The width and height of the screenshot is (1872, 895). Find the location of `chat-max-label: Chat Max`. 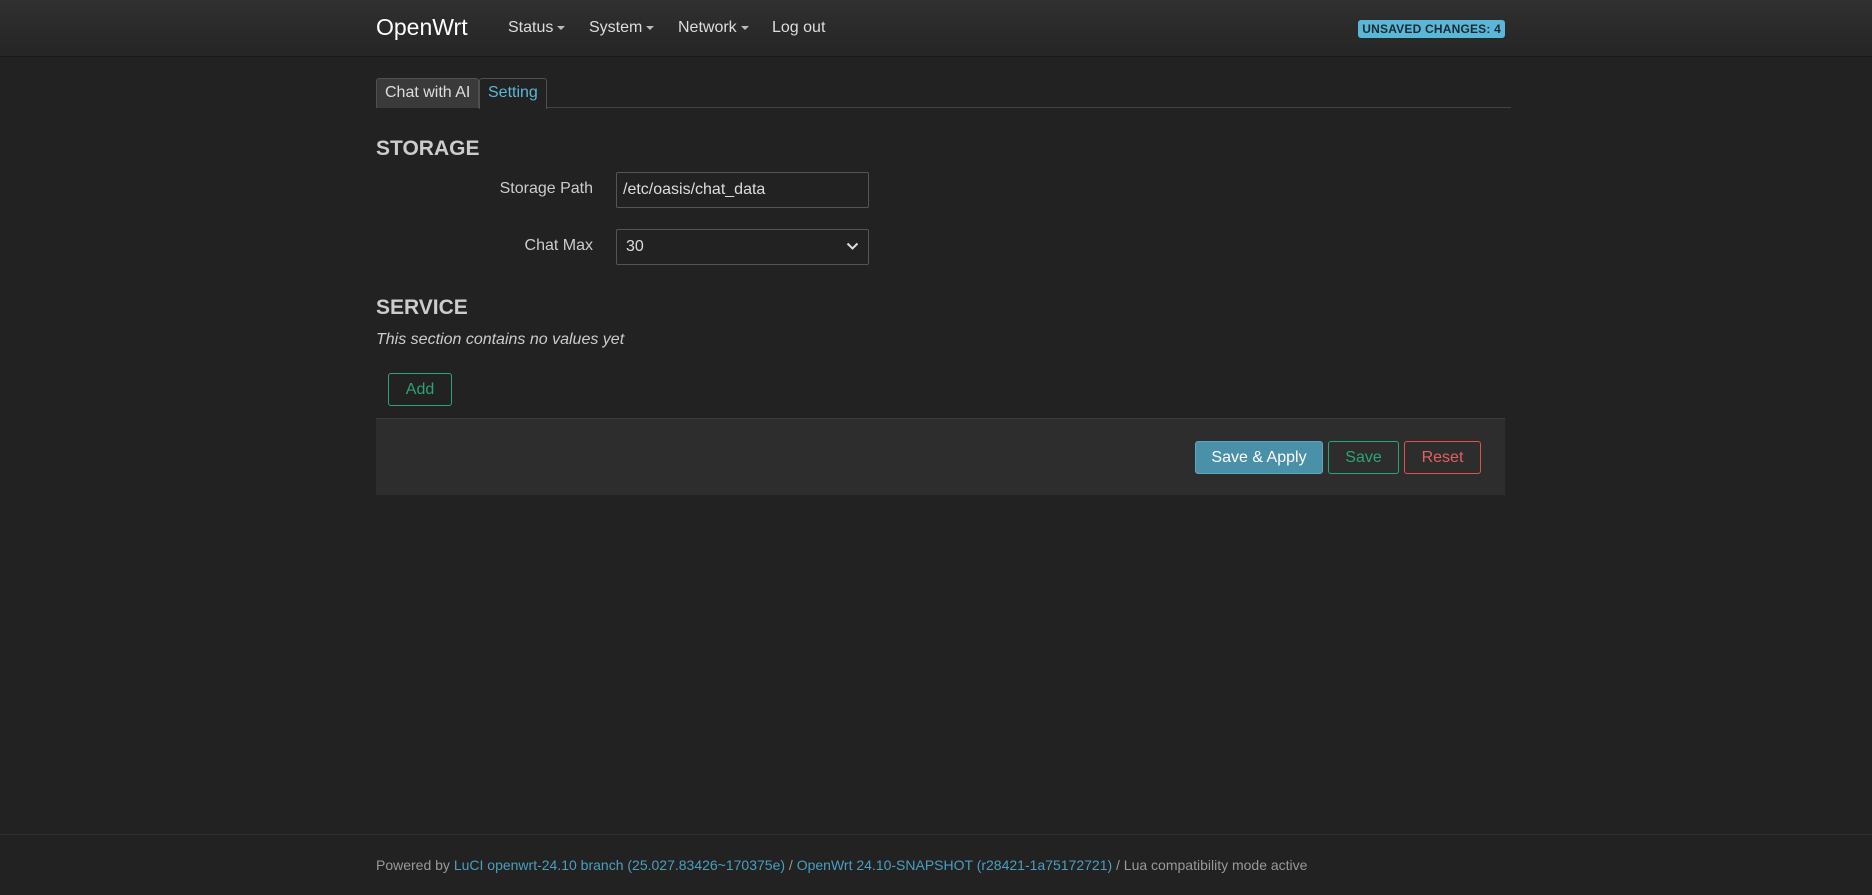

chat-max-label: Chat Max is located at coordinates (558, 245).